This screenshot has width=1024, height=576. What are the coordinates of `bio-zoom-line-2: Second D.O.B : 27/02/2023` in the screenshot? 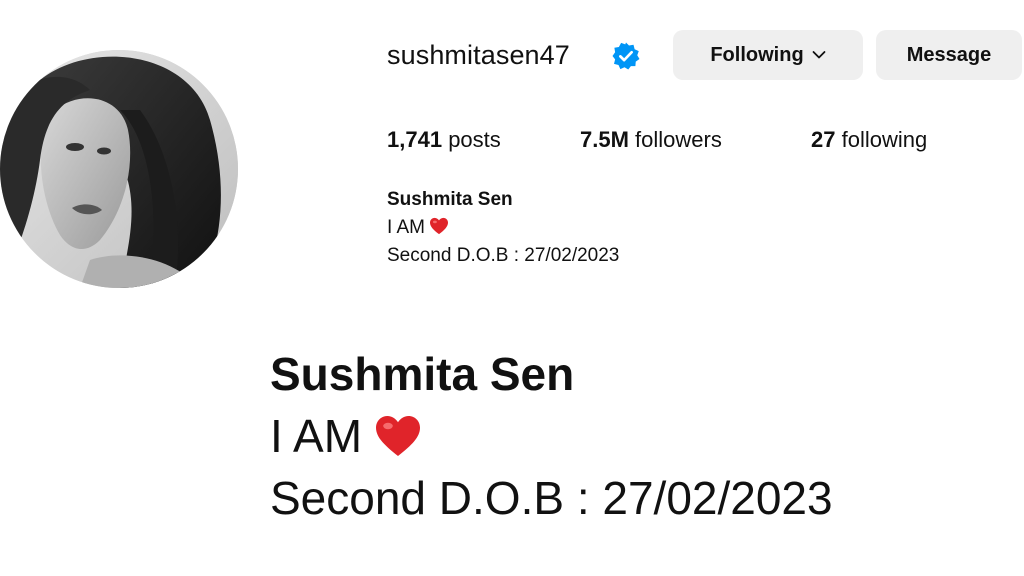 It's located at (551, 498).